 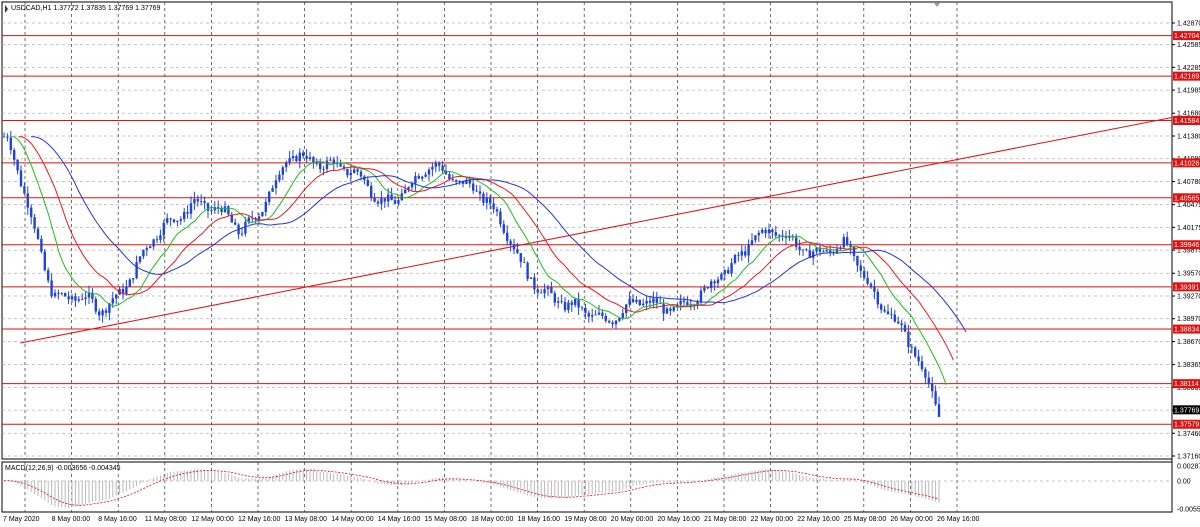 I want to click on time-axis-label: 15 May 08:00, so click(x=445, y=519).